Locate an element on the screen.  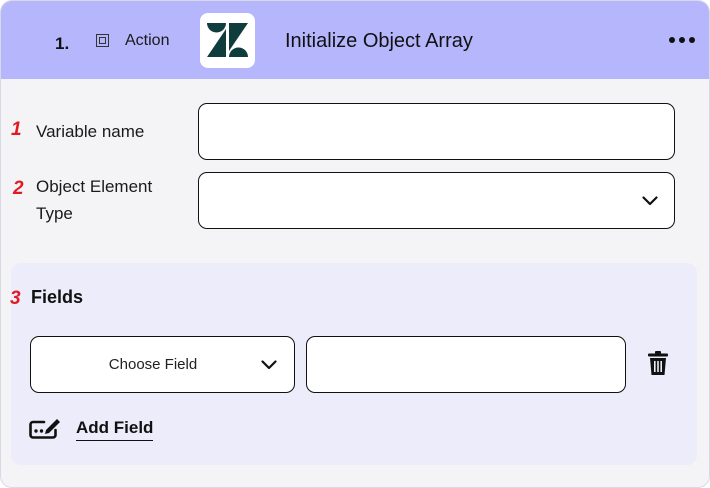
marker-2: 2 is located at coordinates (18, 188).